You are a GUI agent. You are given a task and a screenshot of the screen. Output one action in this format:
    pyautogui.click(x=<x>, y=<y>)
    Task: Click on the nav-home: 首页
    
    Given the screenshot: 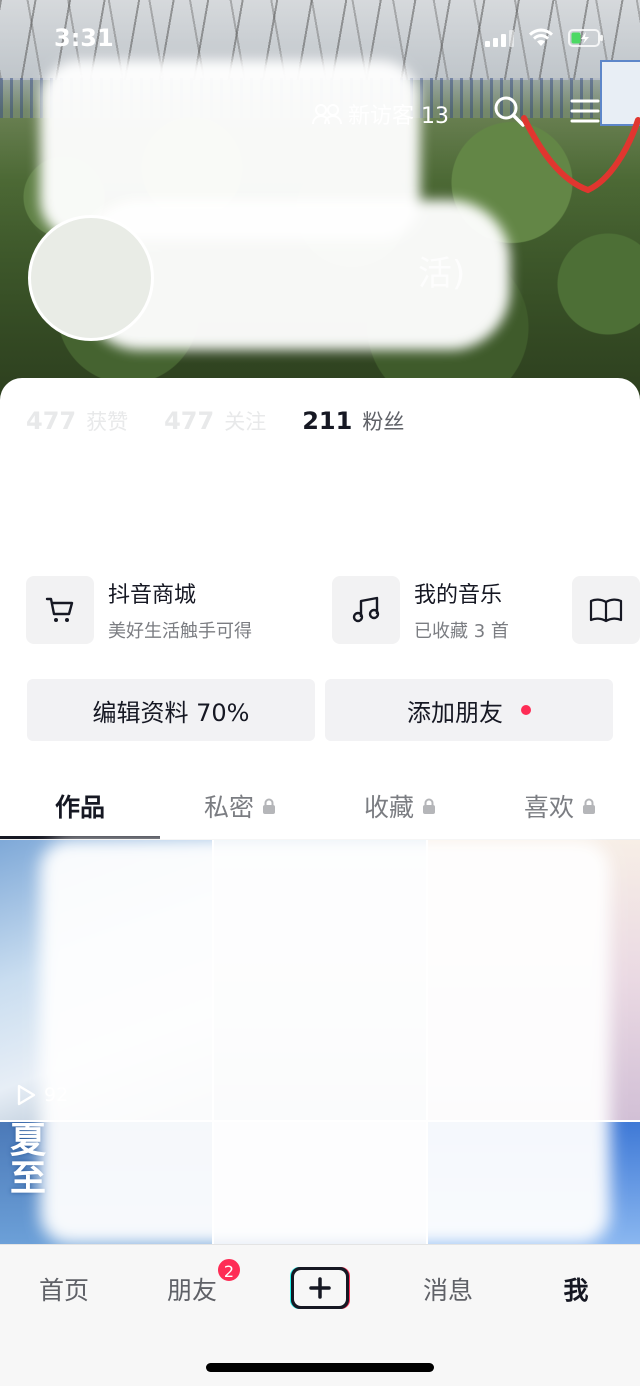 What is the action you would take?
    pyautogui.click(x=64, y=1289)
    